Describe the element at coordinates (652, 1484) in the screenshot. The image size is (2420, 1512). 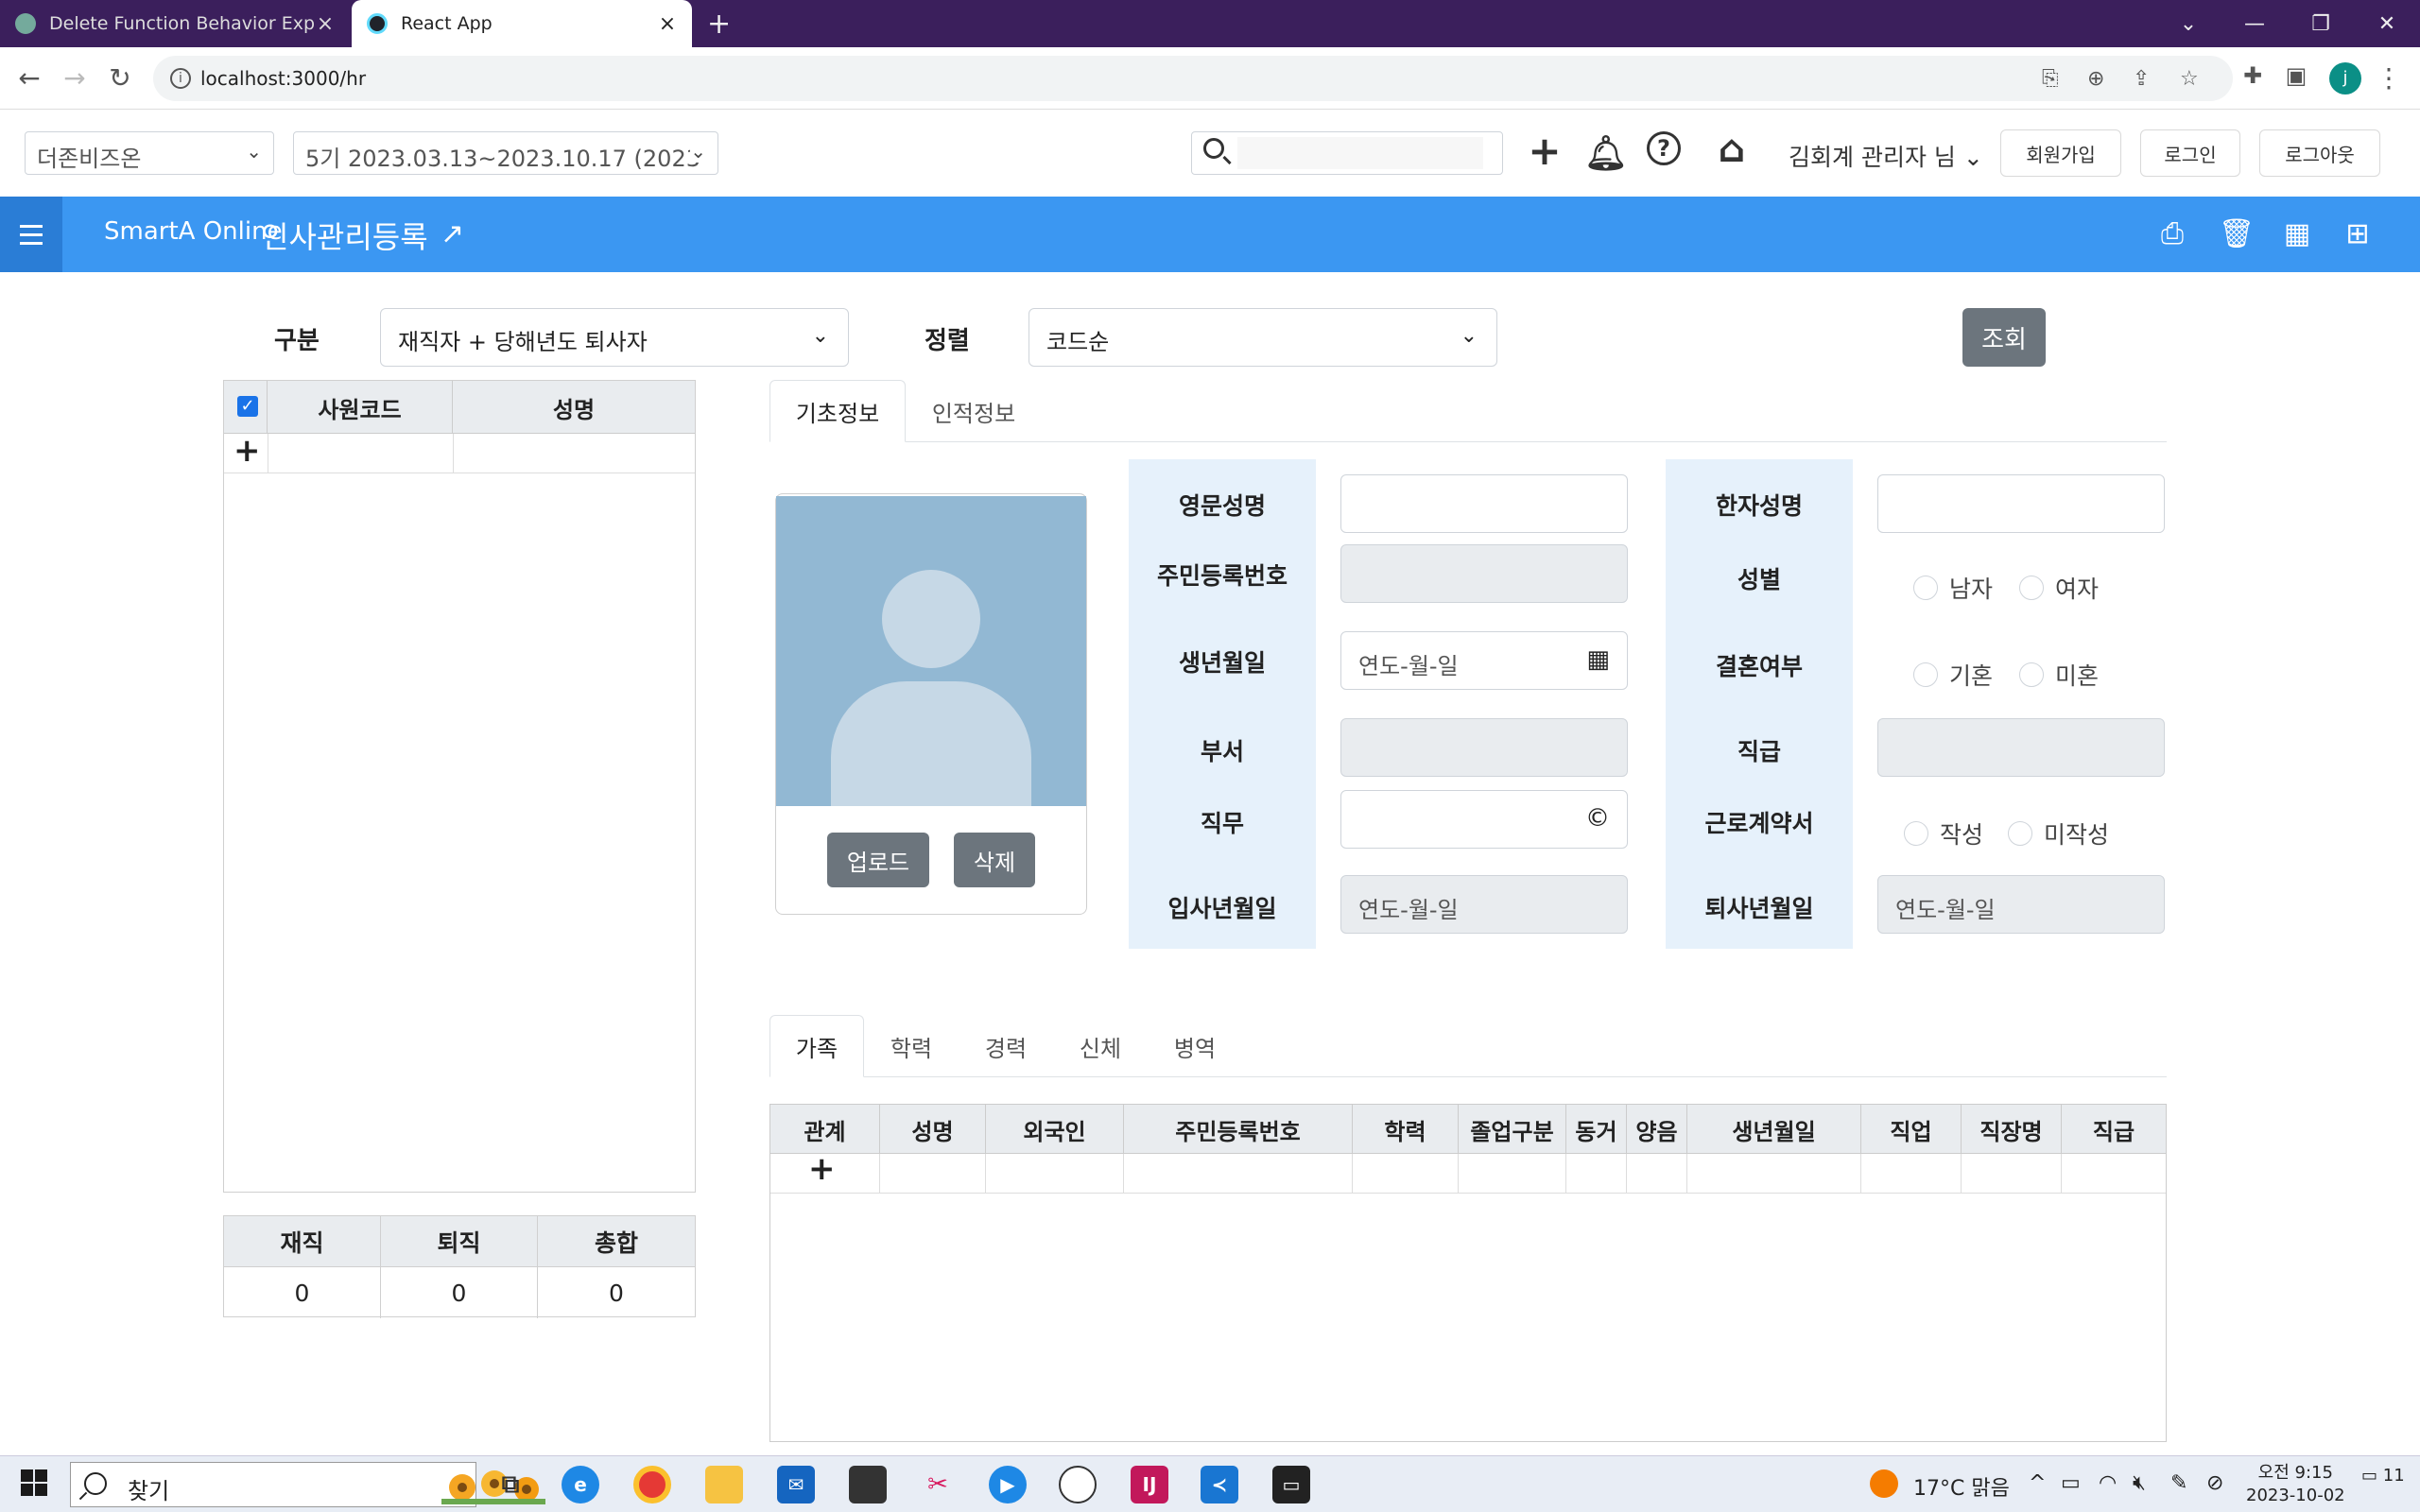
I see `chrome-icon` at that location.